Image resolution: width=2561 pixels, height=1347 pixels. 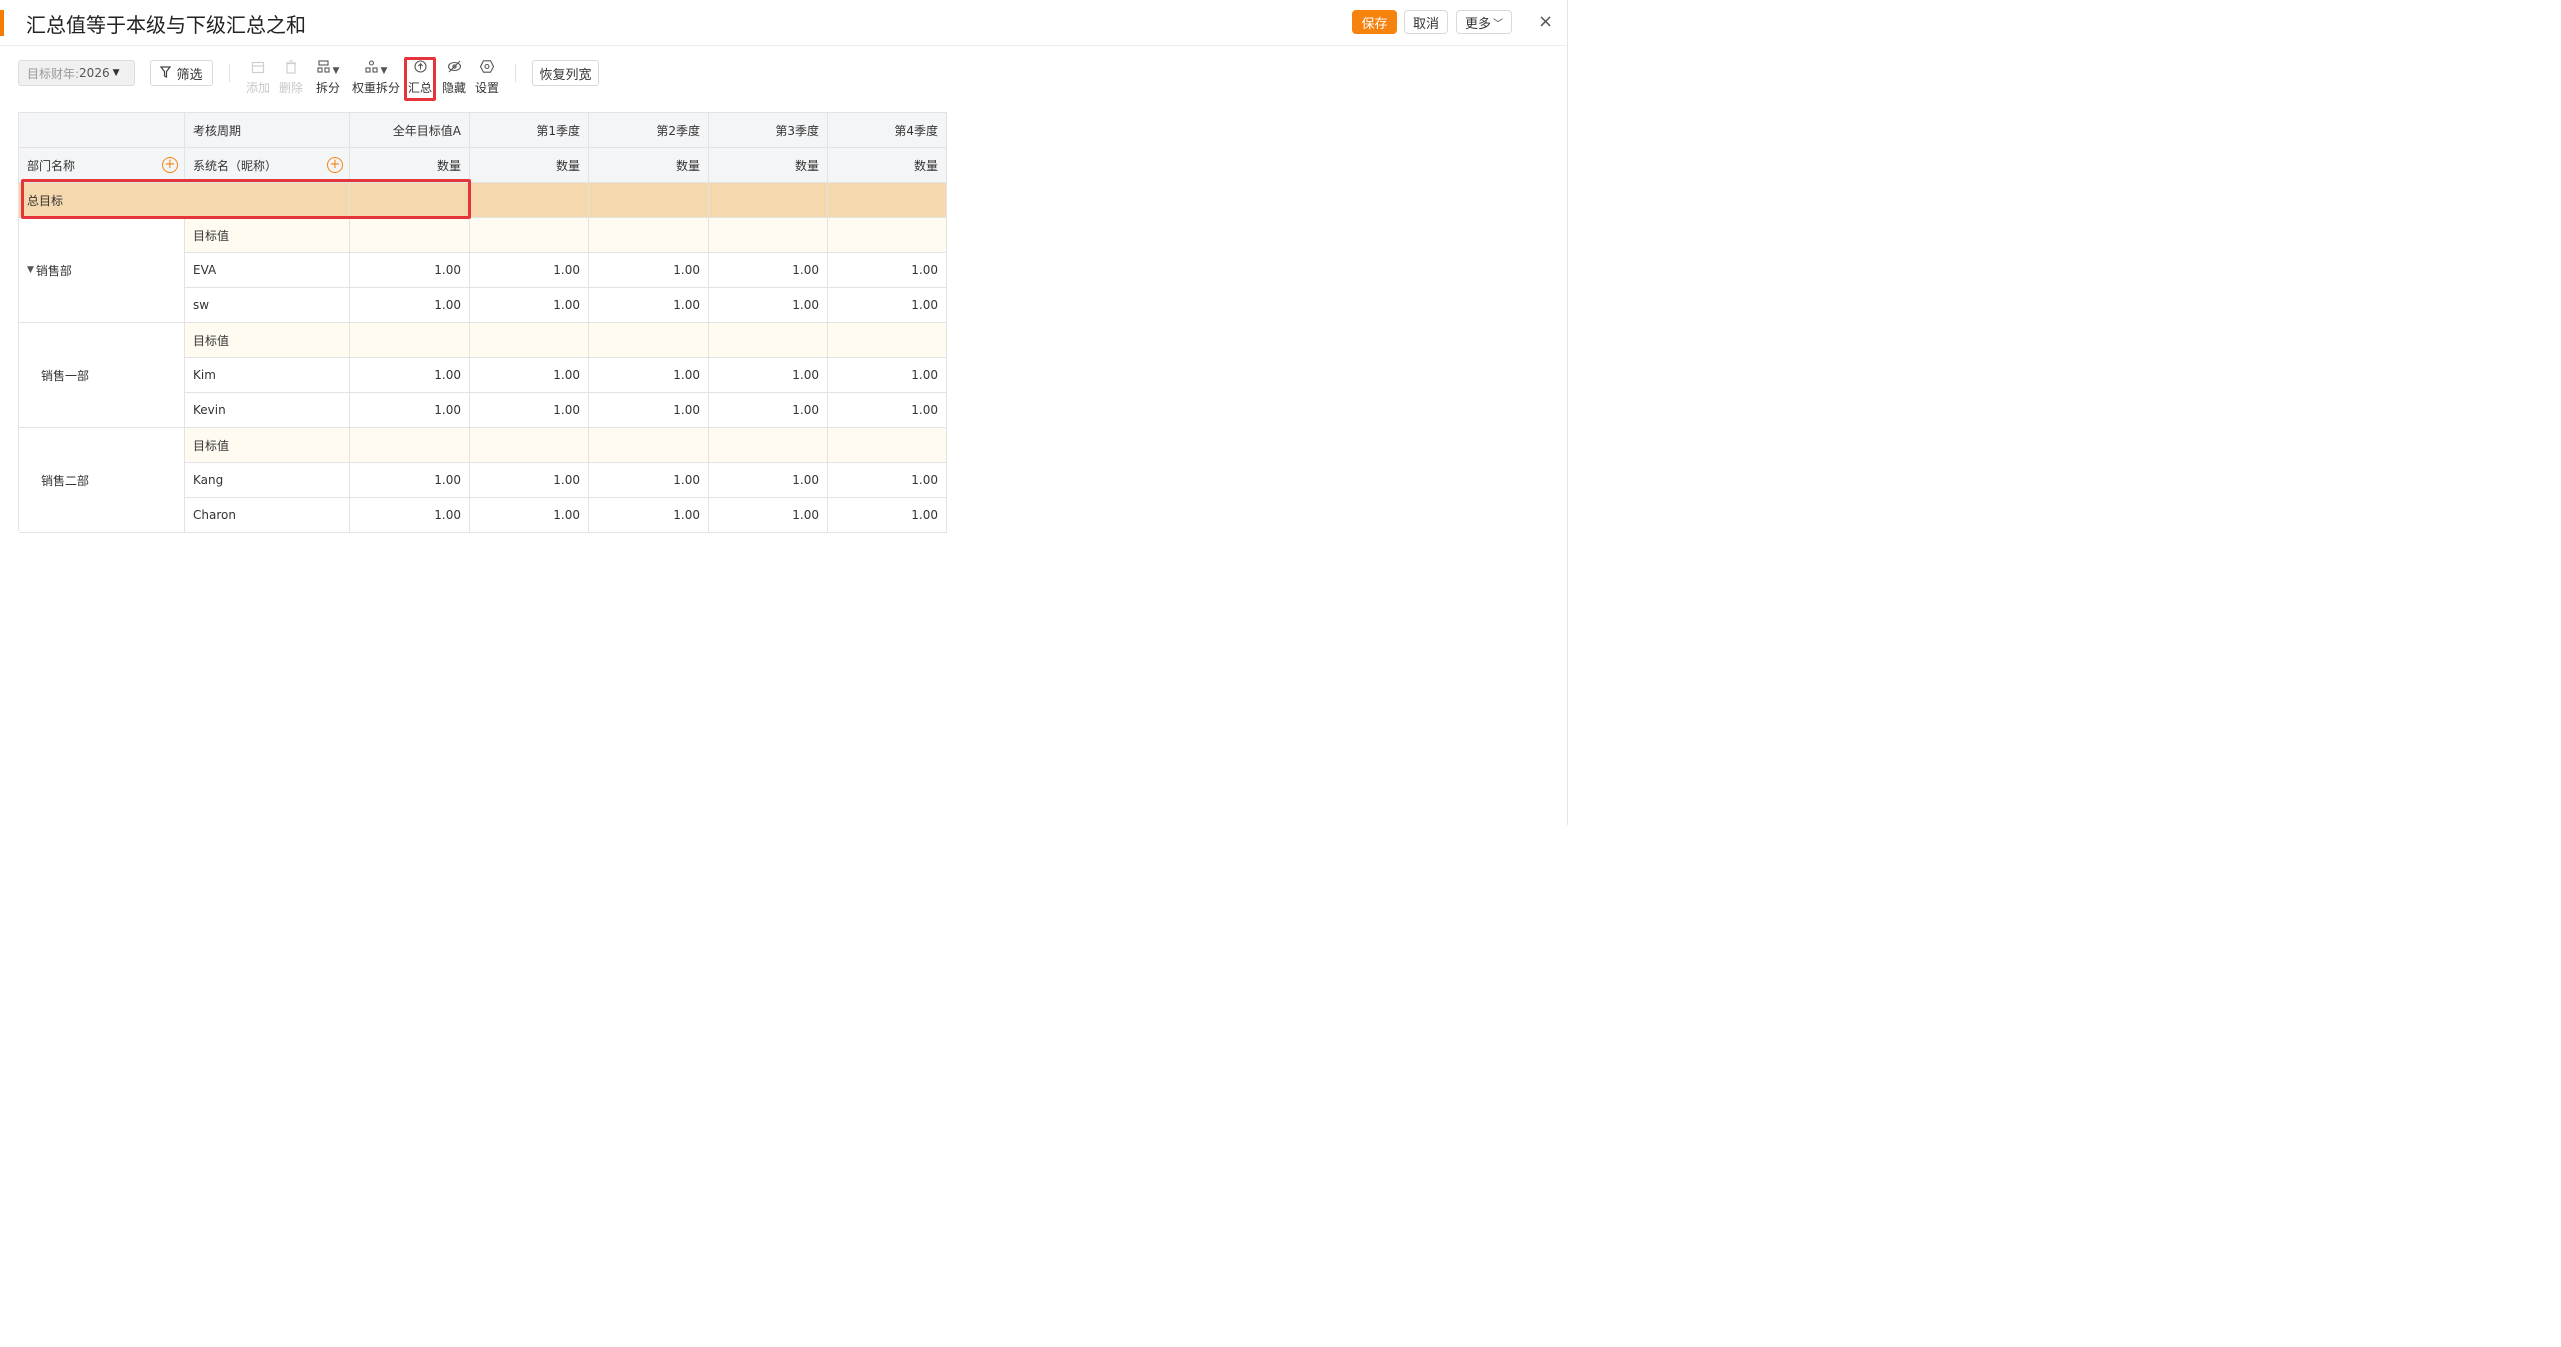 I want to click on cancel-button: 取消, so click(x=1426, y=22).